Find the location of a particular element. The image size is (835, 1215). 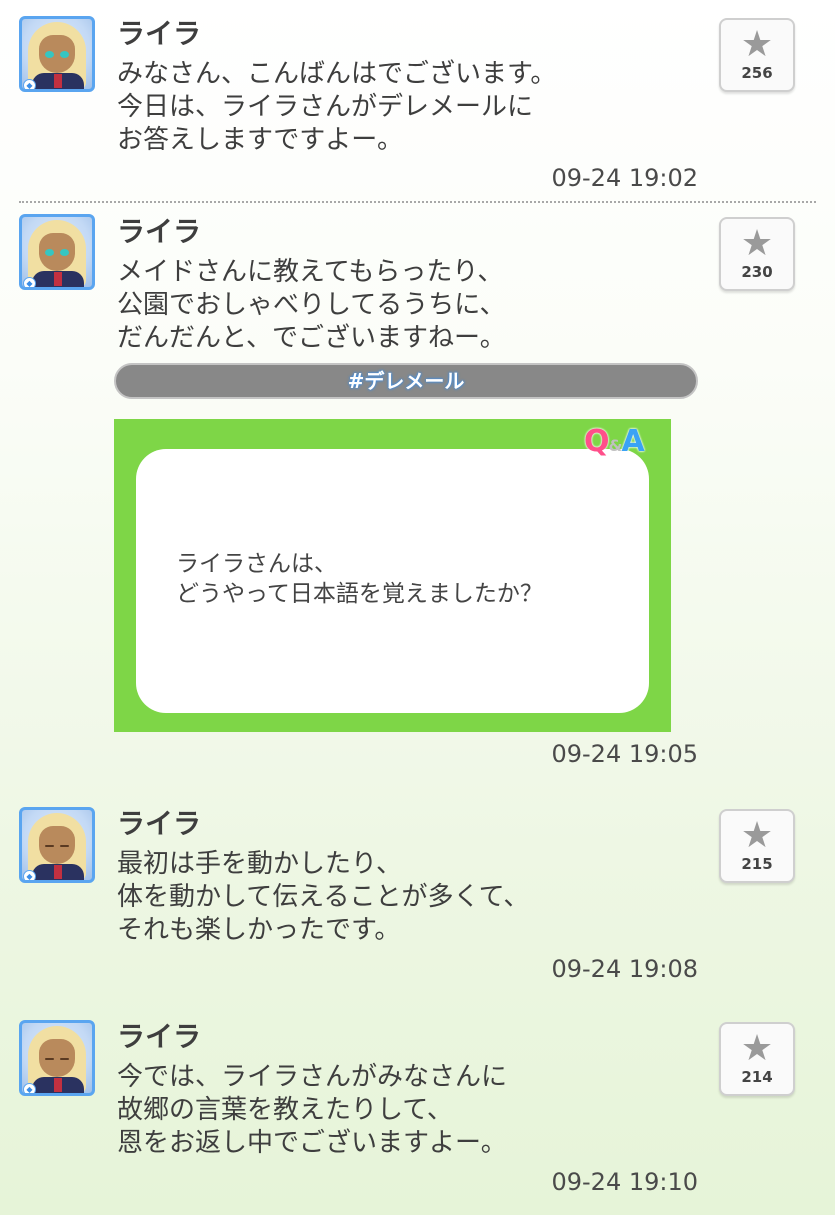

like-count: 256 is located at coordinates (757, 73).